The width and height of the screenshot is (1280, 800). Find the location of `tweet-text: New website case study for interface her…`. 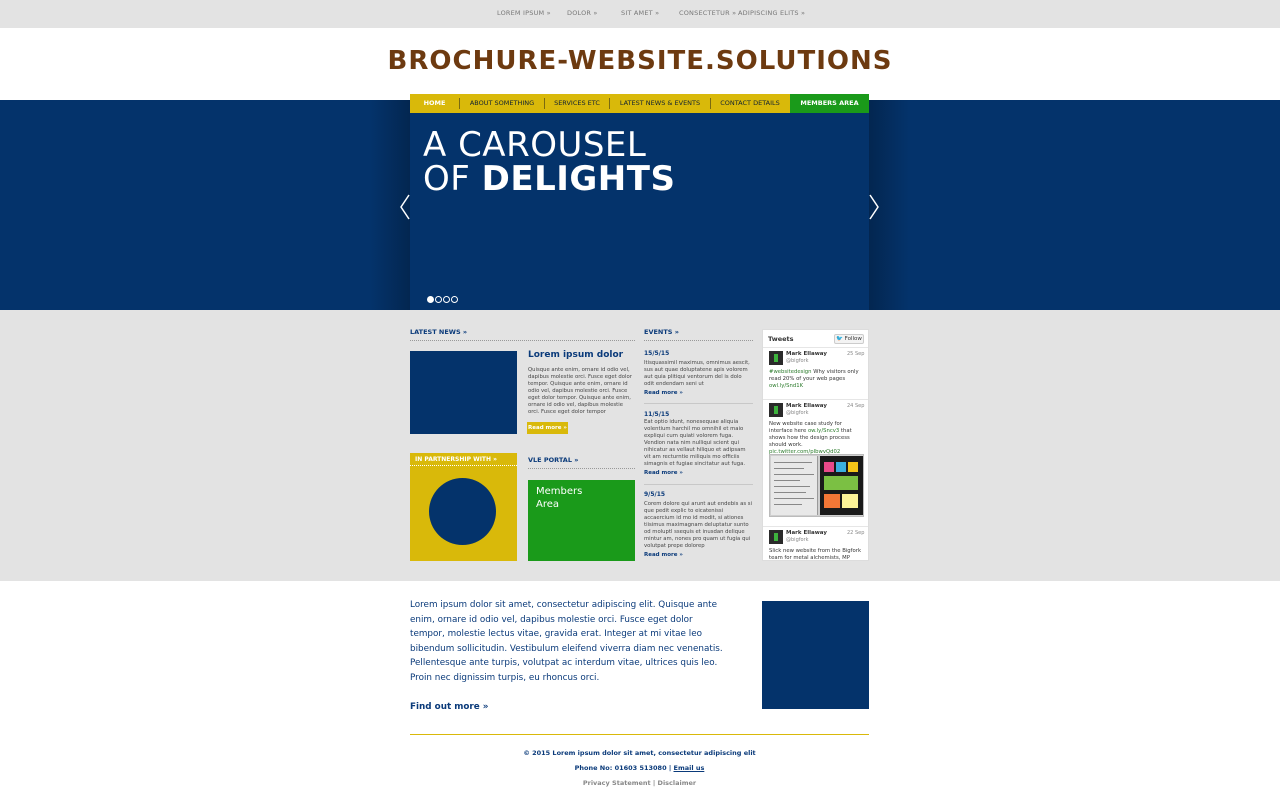

tweet-text: New website case study for interface her… is located at coordinates (818, 438).